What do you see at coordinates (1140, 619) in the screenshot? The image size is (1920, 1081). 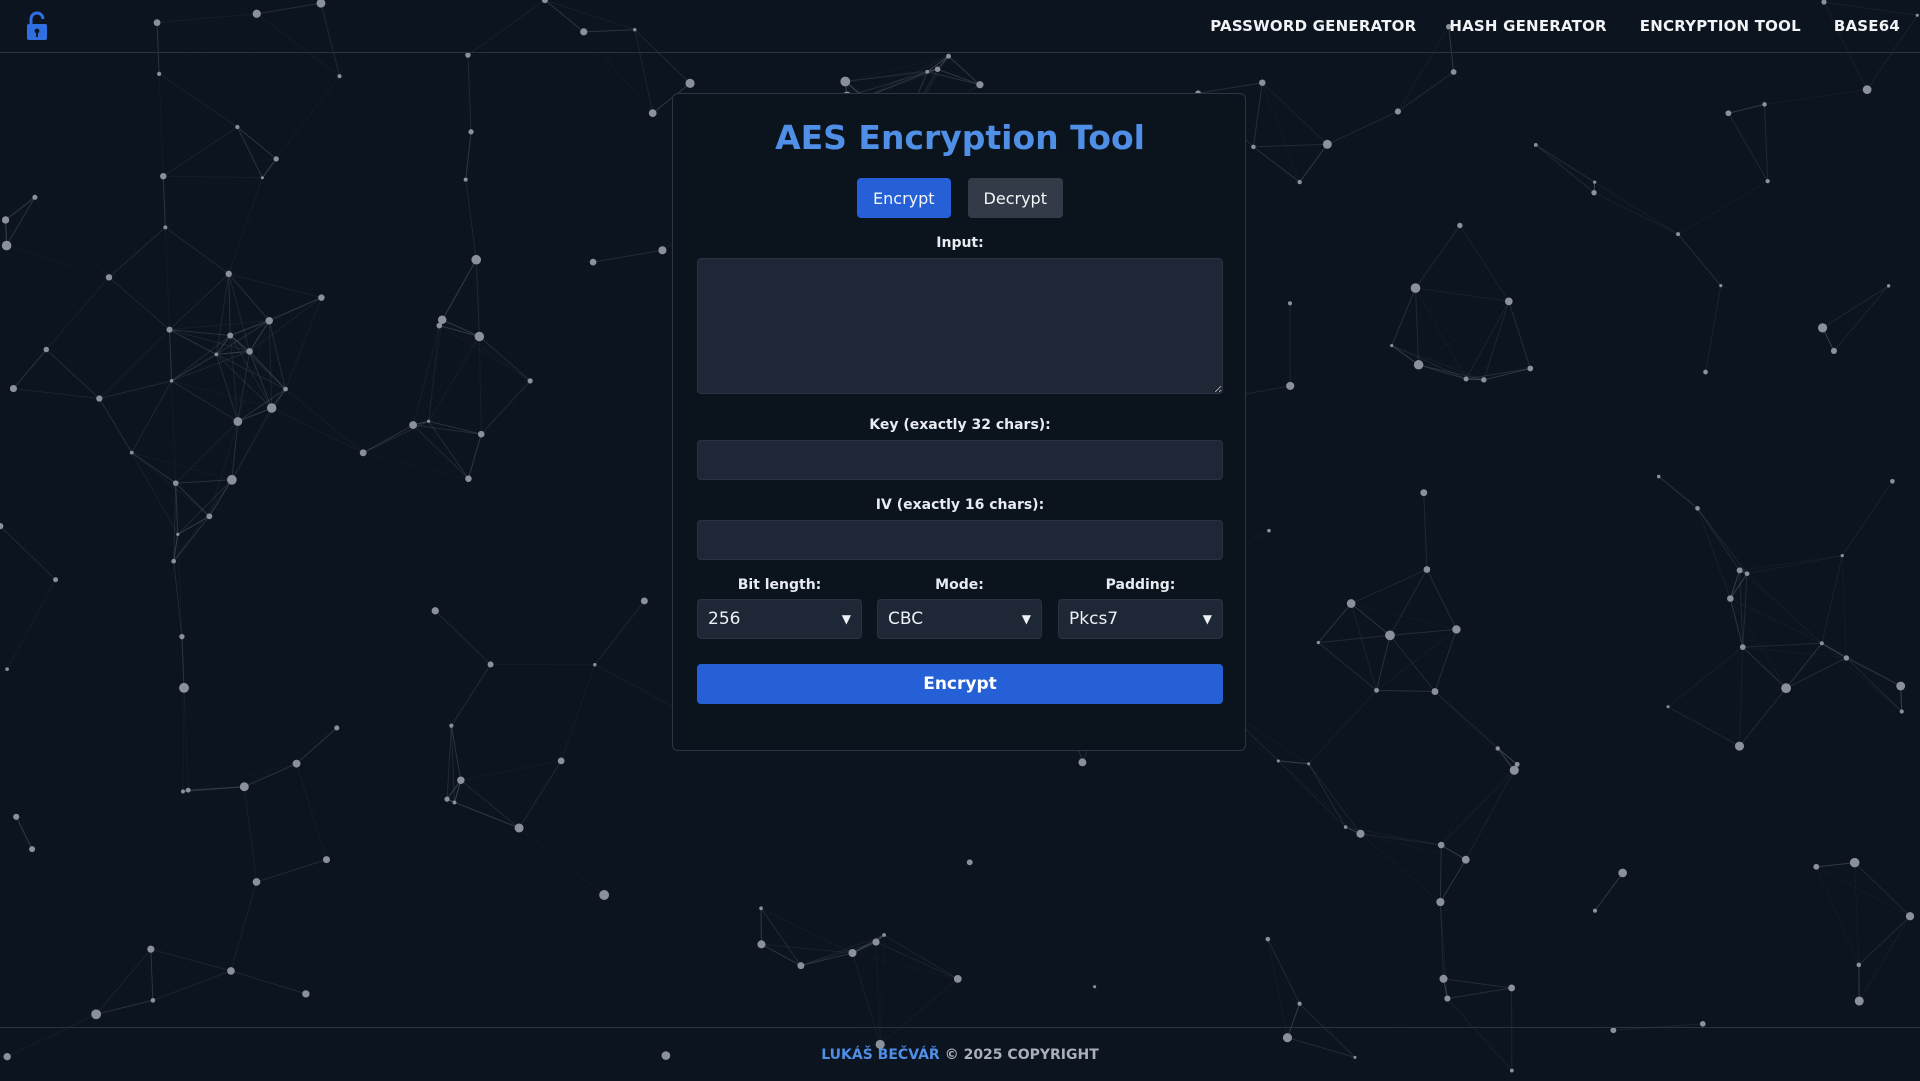 I see `padding-select: Pkcs7 ▼` at bounding box center [1140, 619].